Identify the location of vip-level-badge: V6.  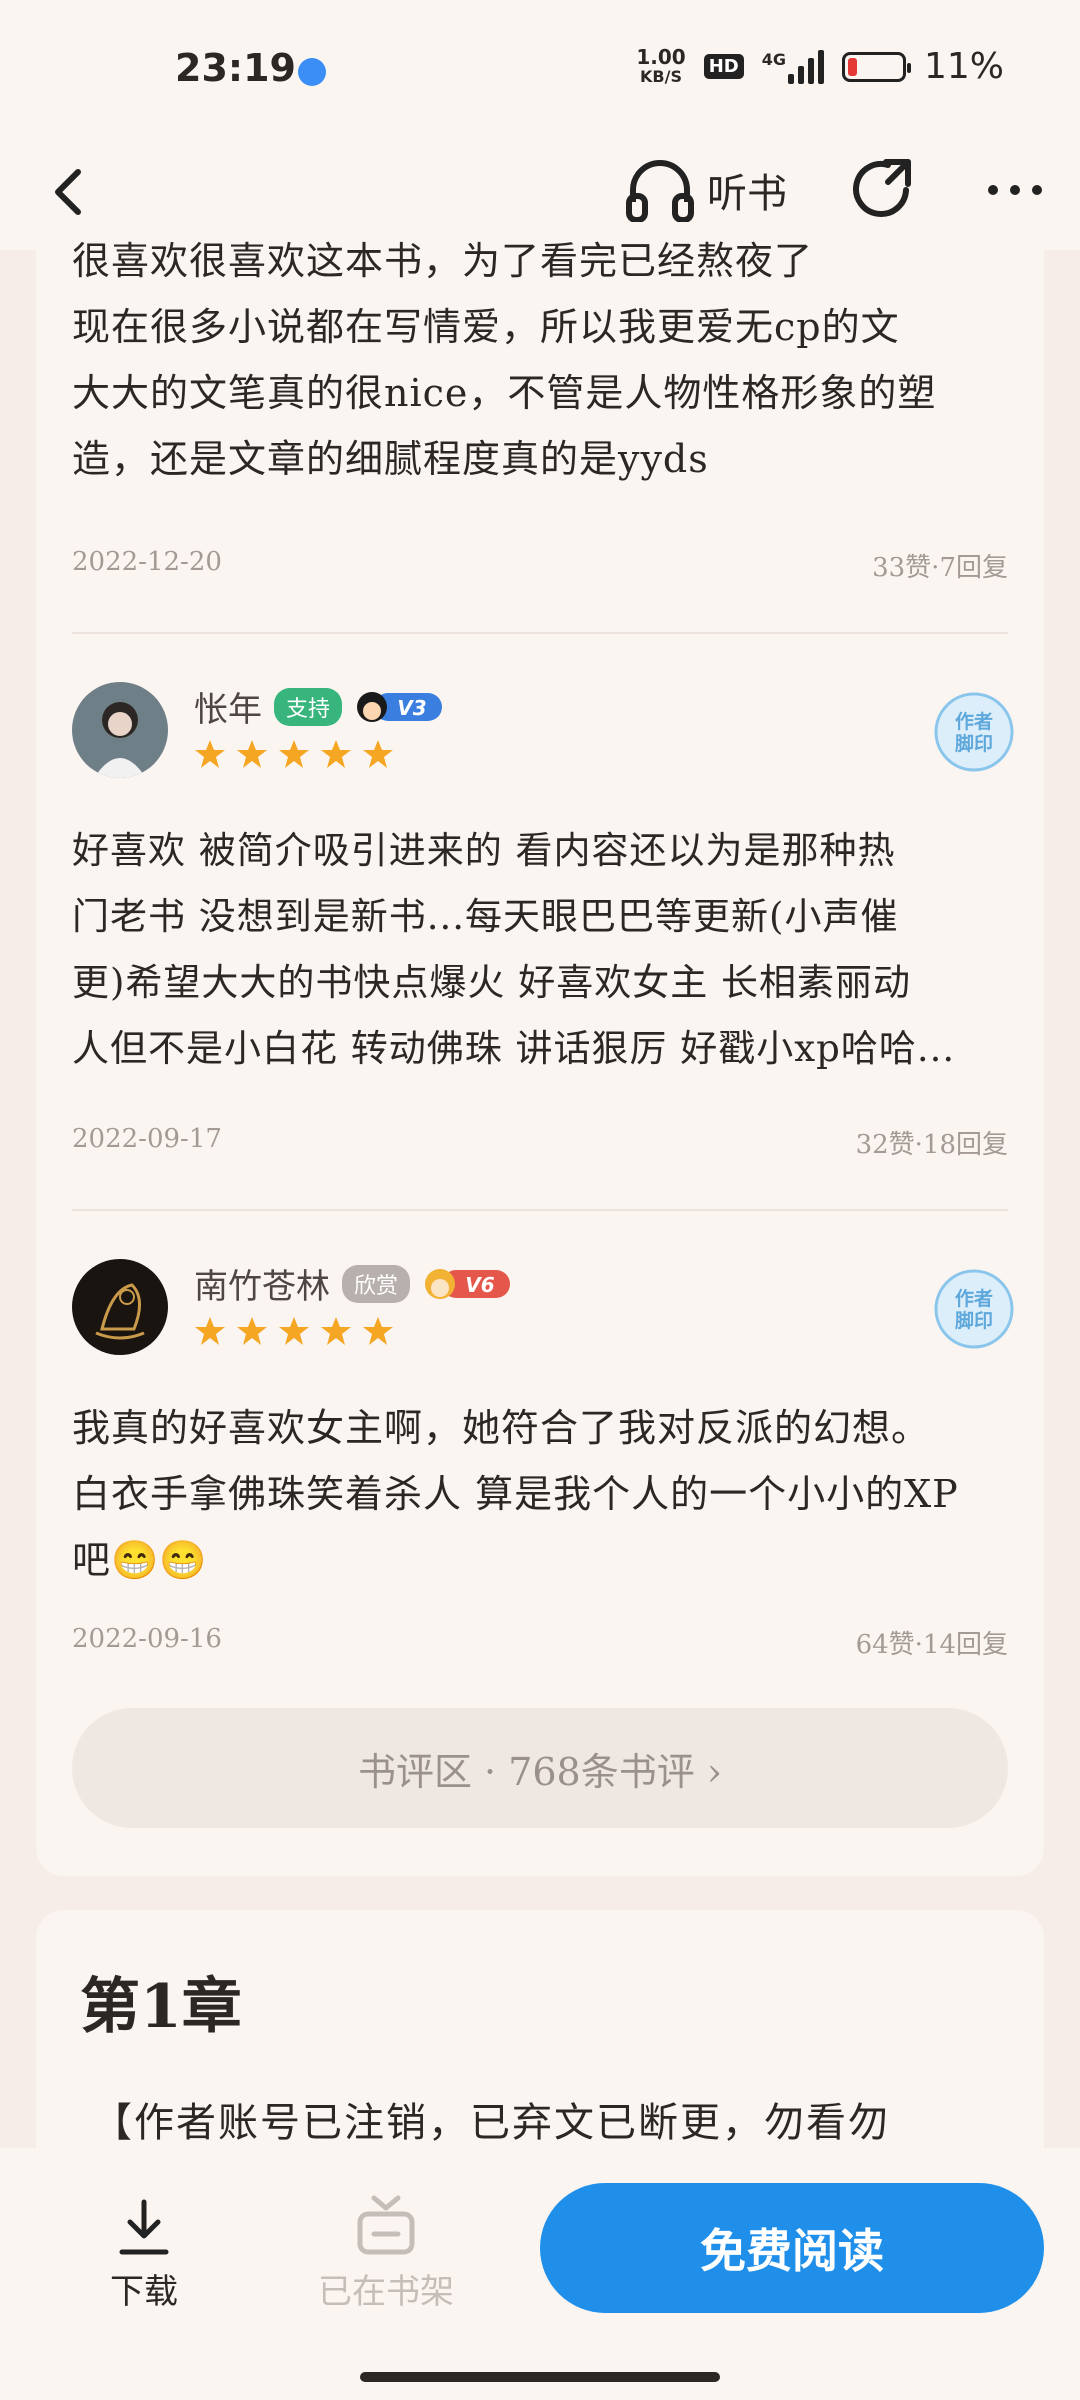
(468, 1283).